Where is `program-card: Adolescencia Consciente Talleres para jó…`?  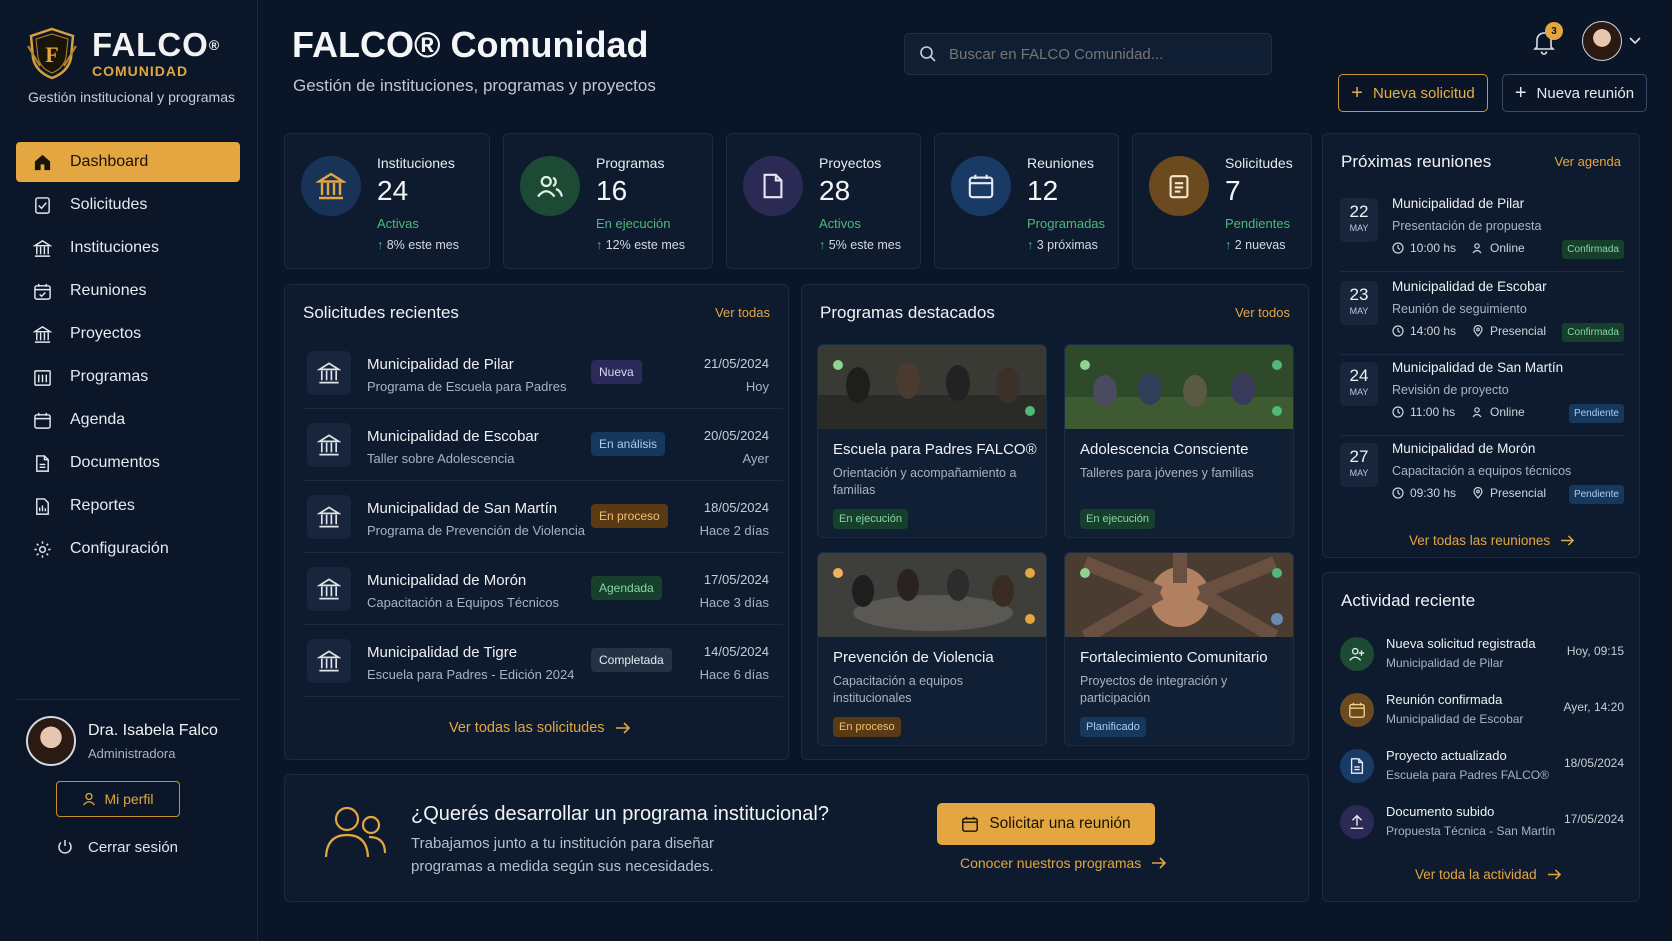
program-card: Adolescencia Consciente Talleres para jó… is located at coordinates (1179, 441).